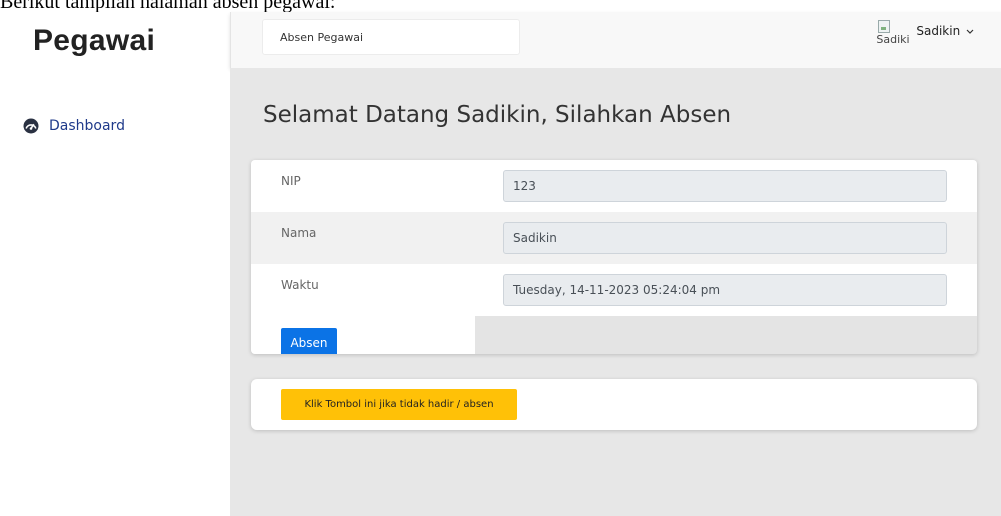 This screenshot has height=516, width=1001. Describe the element at coordinates (399, 404) in the screenshot. I see `not-present-button: Klik Tombol ini jika tidak hadir / absen` at that location.